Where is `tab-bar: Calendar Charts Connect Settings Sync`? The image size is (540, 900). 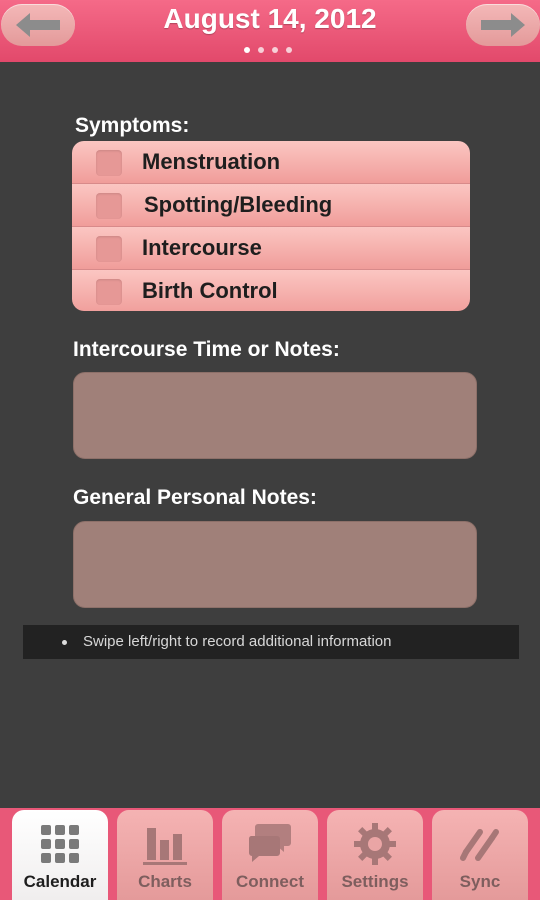
tab-bar: Calendar Charts Connect Settings Sync is located at coordinates (270, 854).